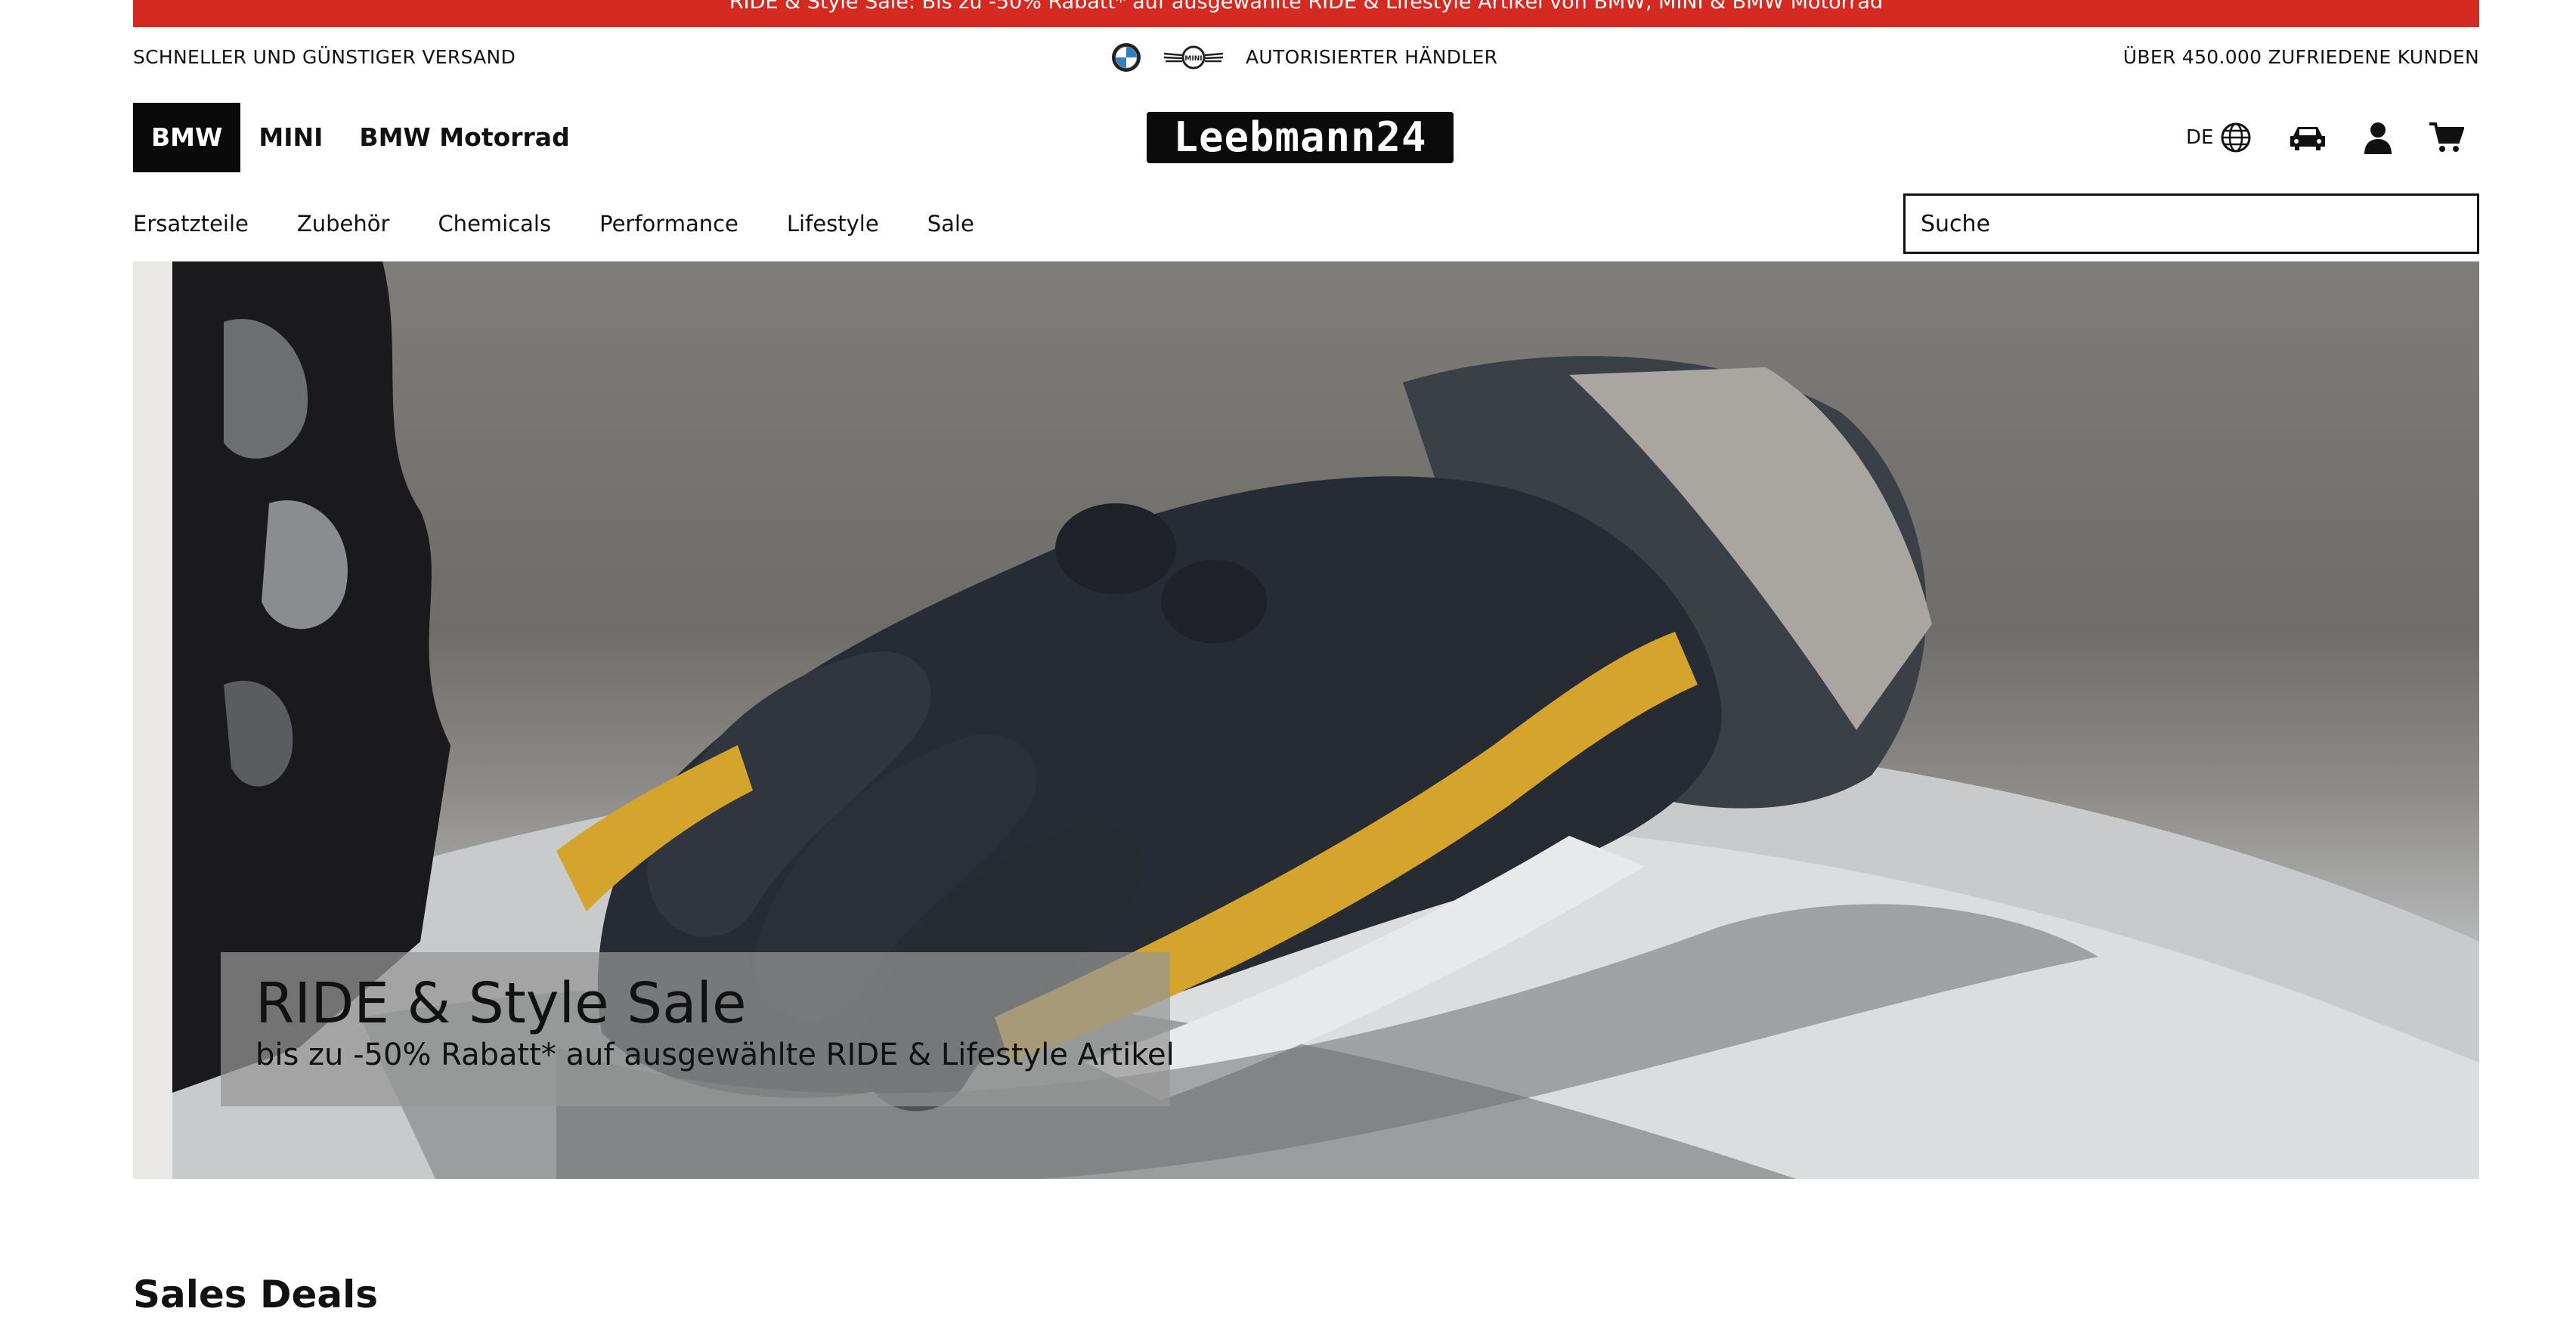 This screenshot has width=2576, height=1327. Describe the element at coordinates (256, 1294) in the screenshot. I see `sales-deals-heading: Sales Deals` at that location.